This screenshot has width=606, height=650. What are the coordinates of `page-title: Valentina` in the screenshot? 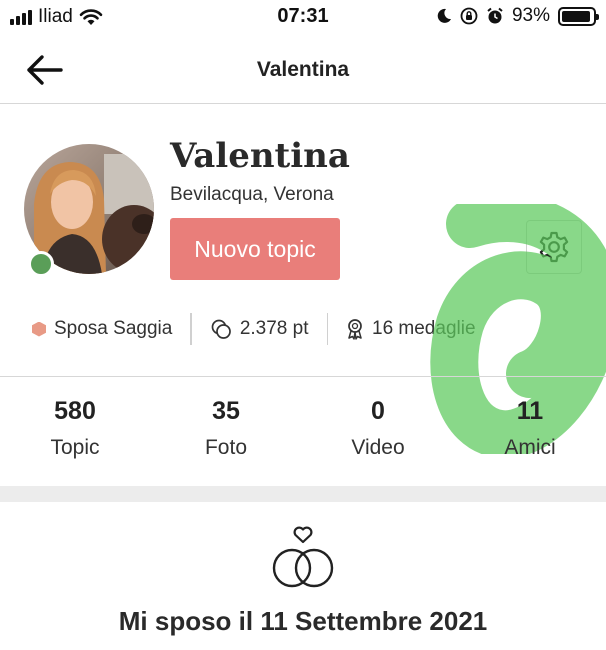 It's located at (303, 69).